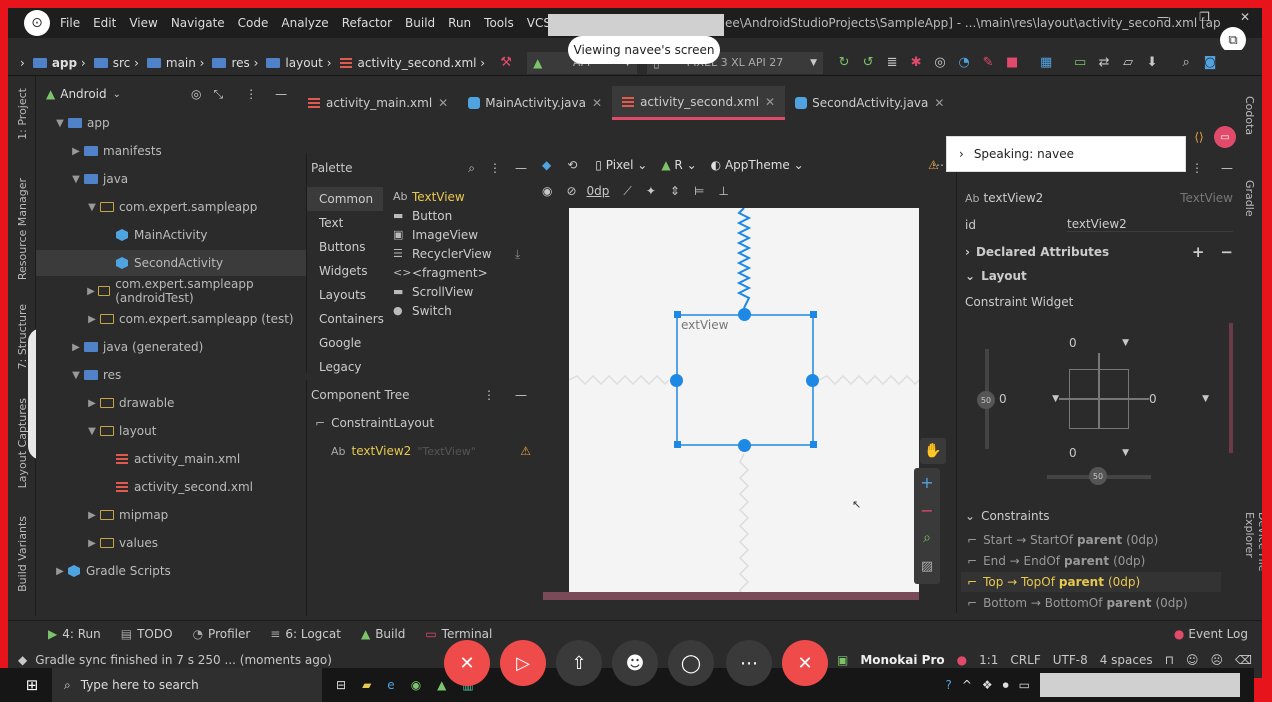  What do you see at coordinates (499, 23) in the screenshot?
I see `menu-item: Tools` at bounding box center [499, 23].